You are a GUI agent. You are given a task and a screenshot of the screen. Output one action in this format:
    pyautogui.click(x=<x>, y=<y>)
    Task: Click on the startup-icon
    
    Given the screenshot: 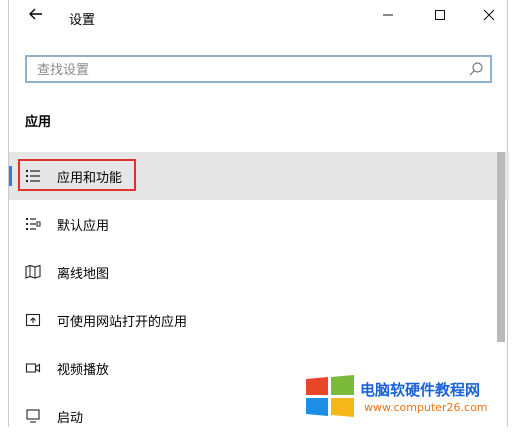 What is the action you would take?
    pyautogui.click(x=33, y=416)
    